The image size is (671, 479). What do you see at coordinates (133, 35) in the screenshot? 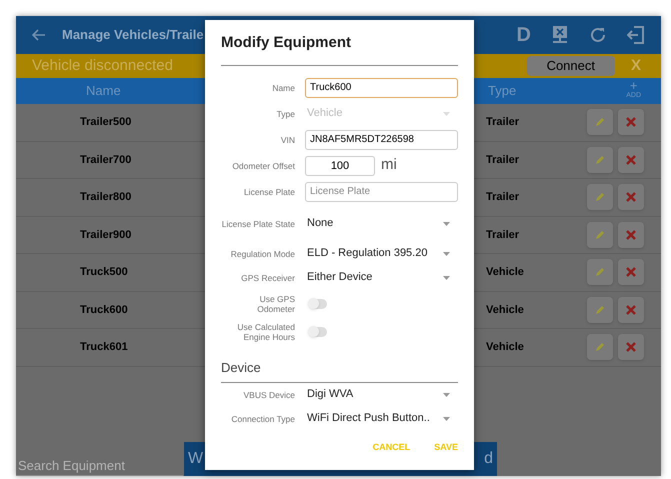
I see `screen-title: Manage Vehicles/Traile` at bounding box center [133, 35].